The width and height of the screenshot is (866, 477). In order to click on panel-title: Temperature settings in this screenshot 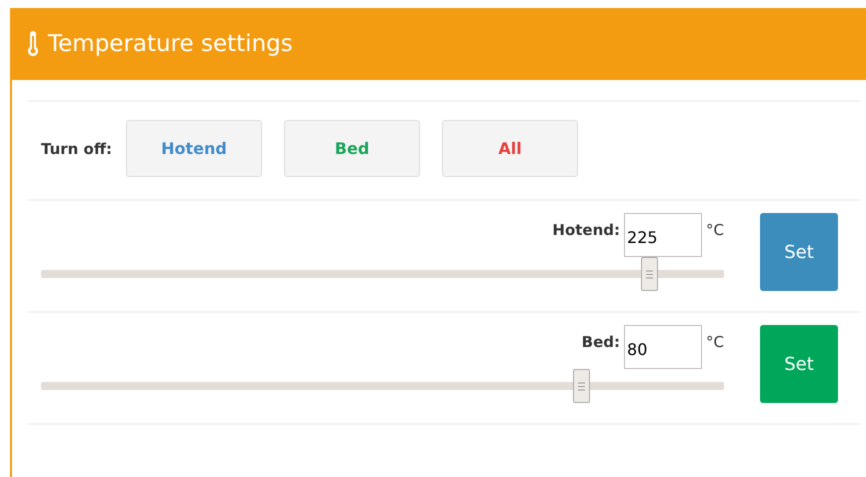, I will do `click(170, 44)`.